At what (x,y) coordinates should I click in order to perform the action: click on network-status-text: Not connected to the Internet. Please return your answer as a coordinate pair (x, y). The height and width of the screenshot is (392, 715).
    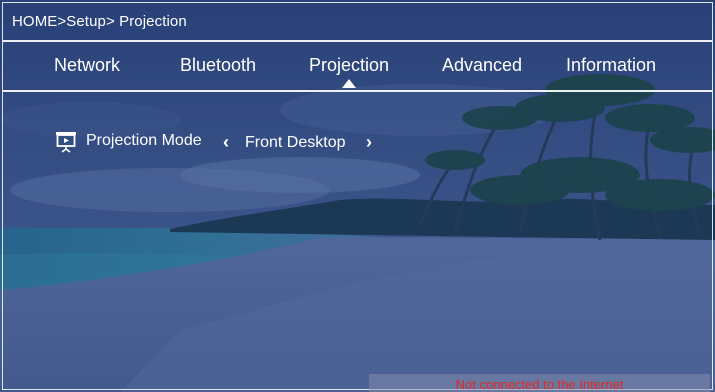
    Looking at the image, I should click on (539, 384).